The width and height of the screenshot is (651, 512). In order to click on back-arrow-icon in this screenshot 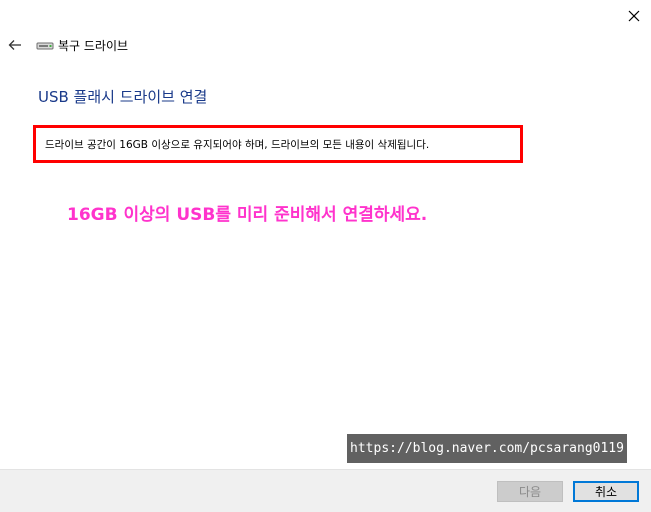, I will do `click(14, 45)`.